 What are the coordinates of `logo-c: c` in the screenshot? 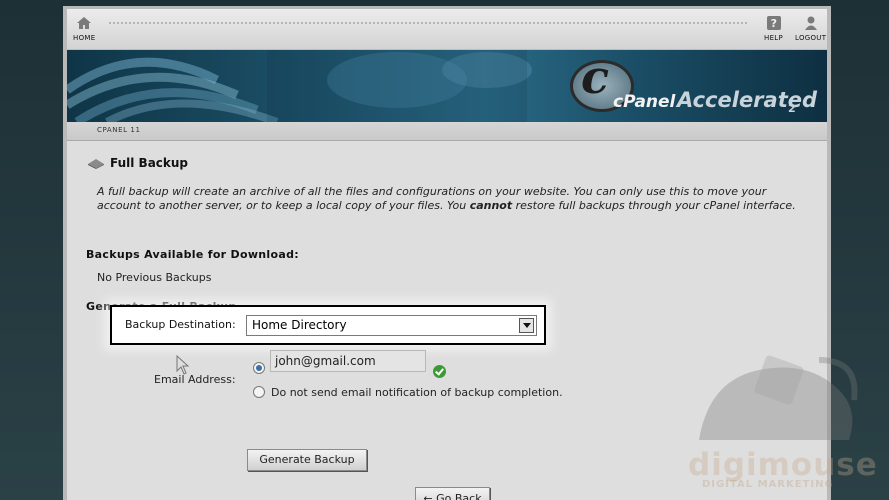 It's located at (595, 77).